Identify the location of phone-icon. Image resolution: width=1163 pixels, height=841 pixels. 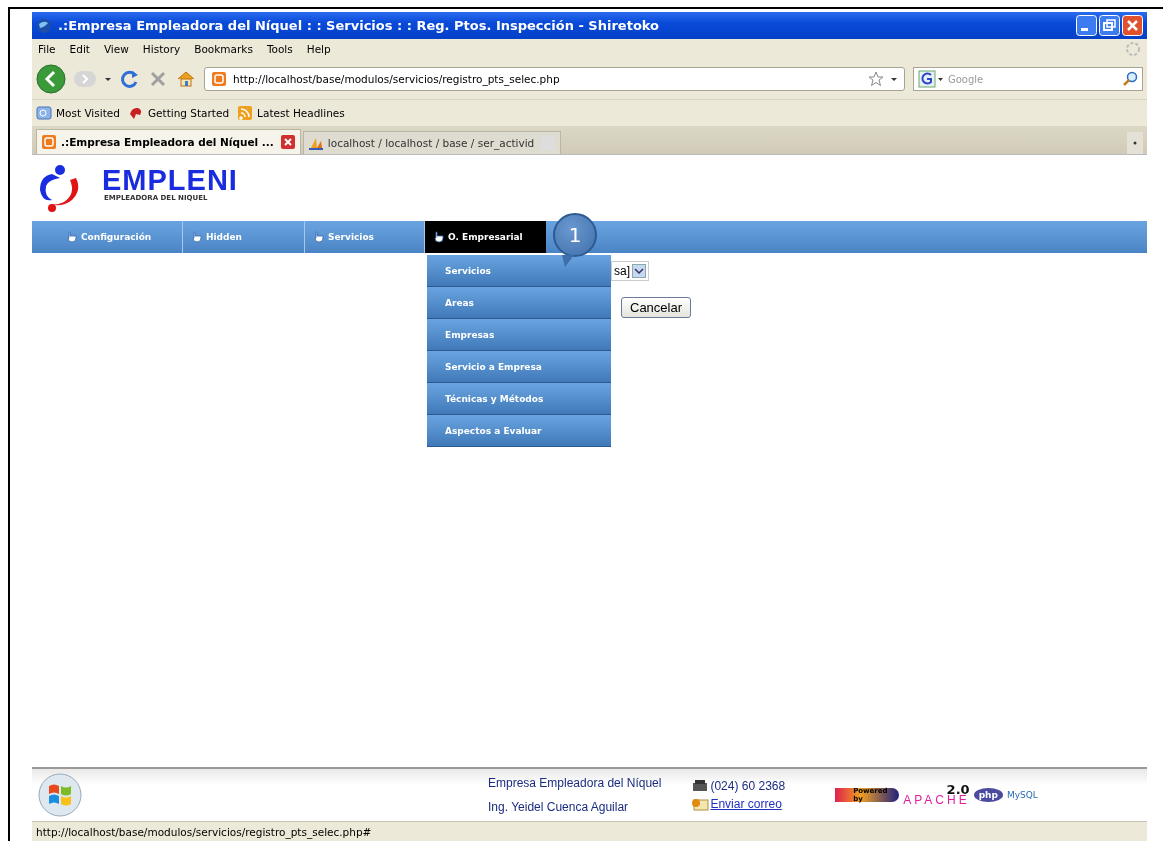
(700, 786).